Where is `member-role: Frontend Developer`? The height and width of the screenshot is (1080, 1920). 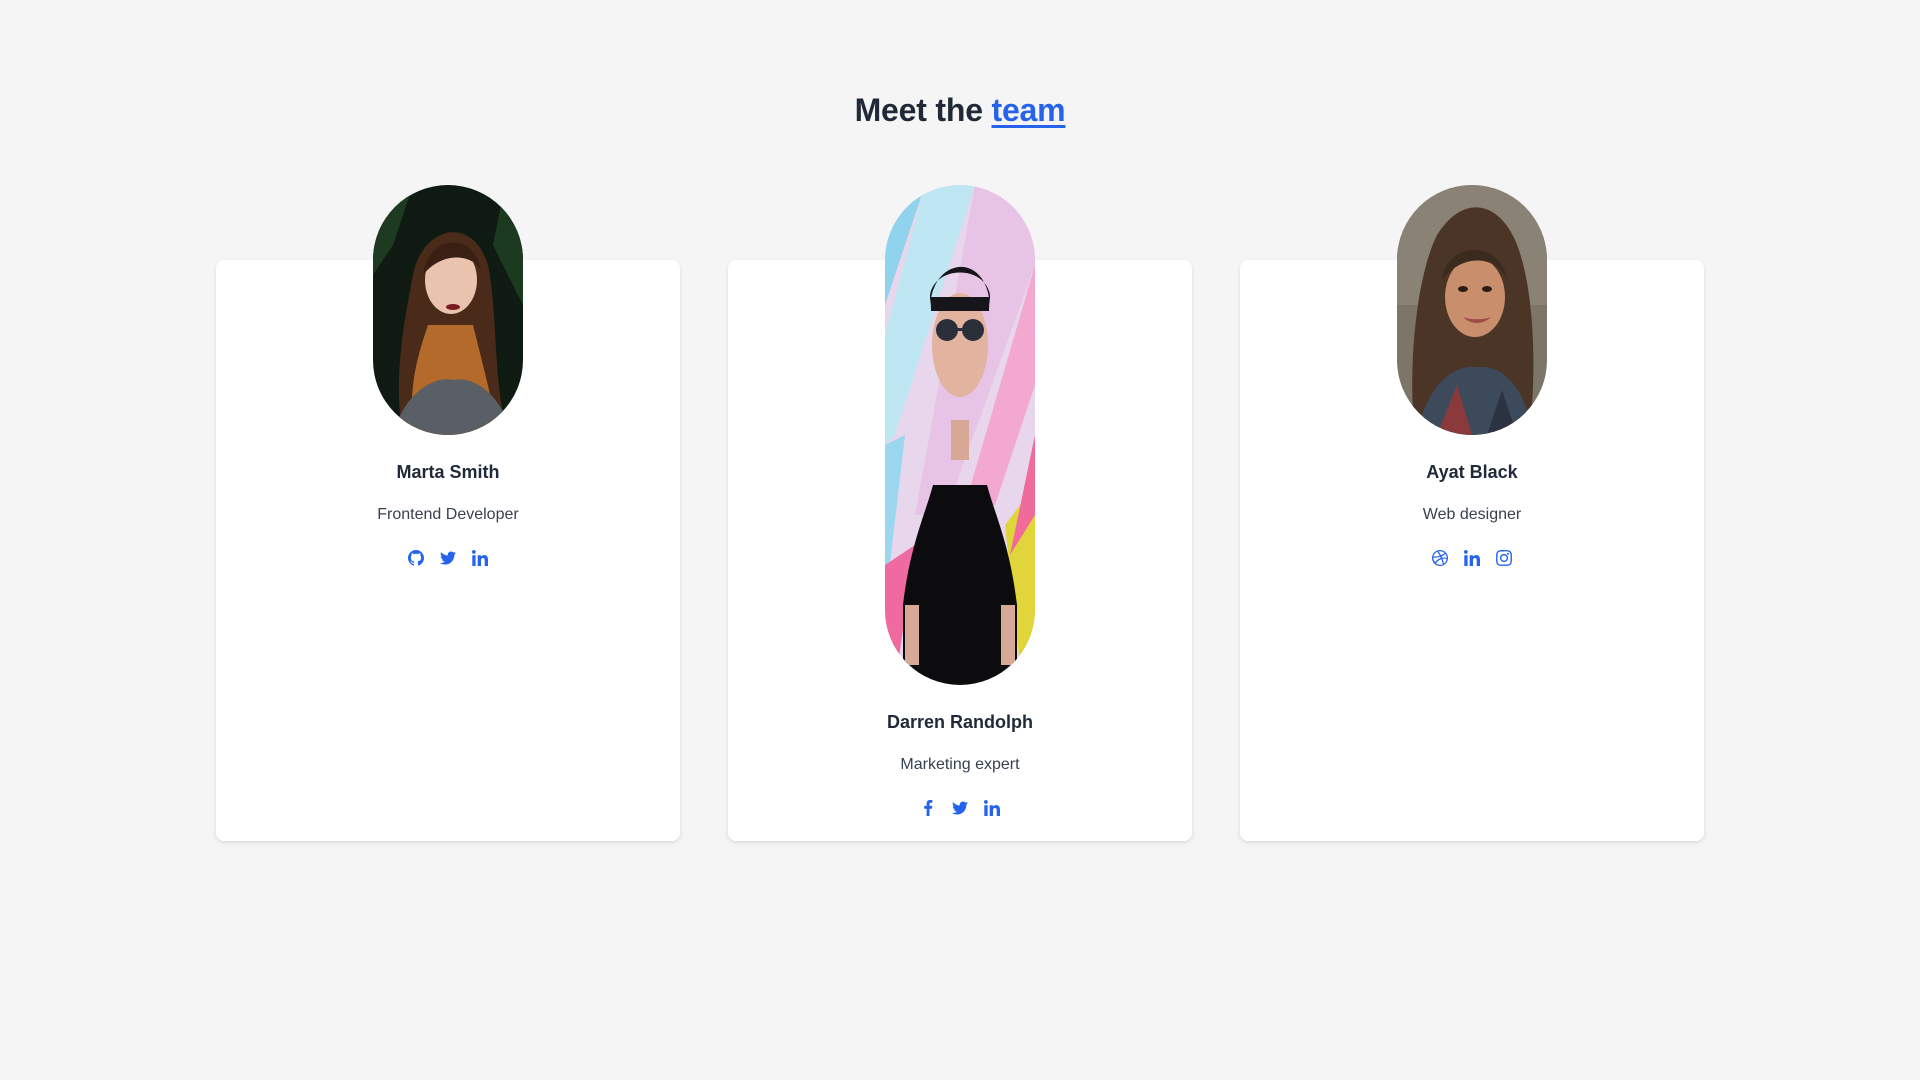 member-role: Frontend Developer is located at coordinates (448, 514).